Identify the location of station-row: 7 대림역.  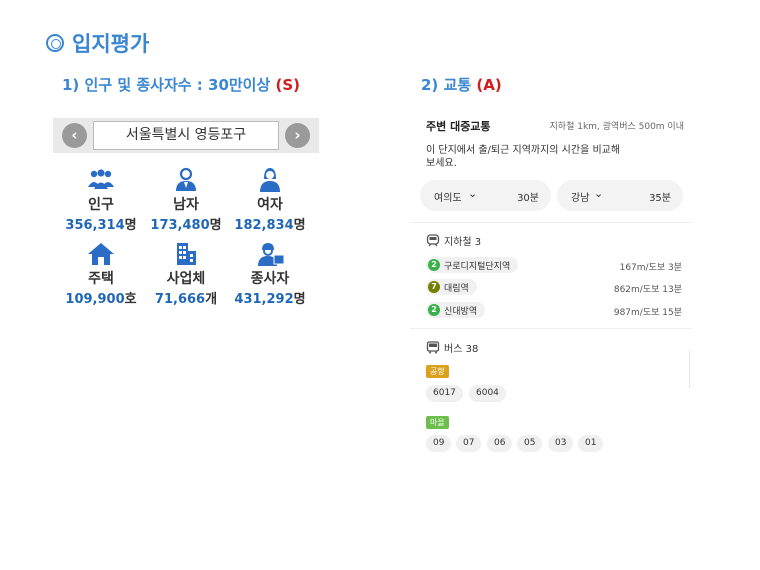
(451, 287).